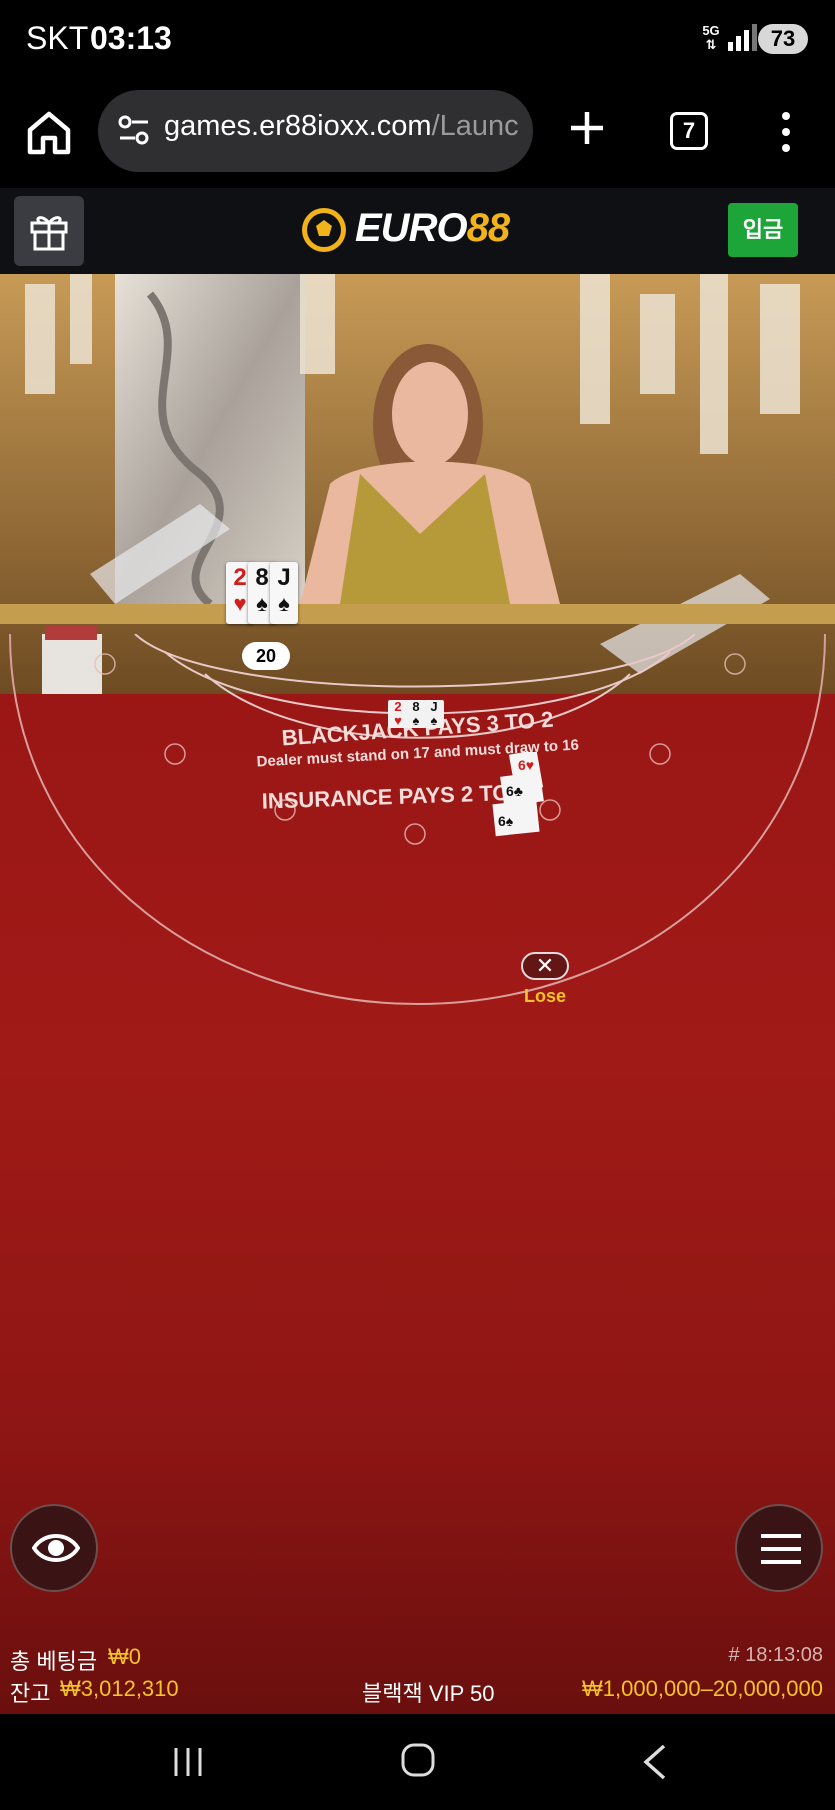 The width and height of the screenshot is (835, 1810). I want to click on result-close-icon: ✕, so click(545, 966).